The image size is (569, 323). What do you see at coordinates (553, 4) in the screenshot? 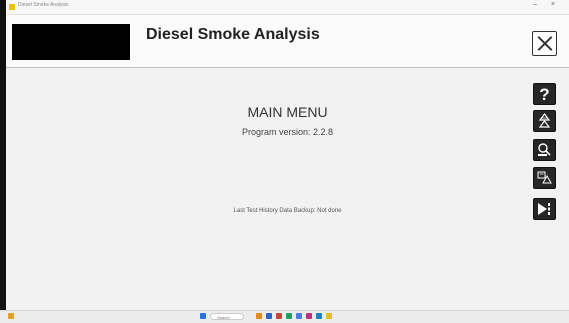
I see `window-close-button: ×` at bounding box center [553, 4].